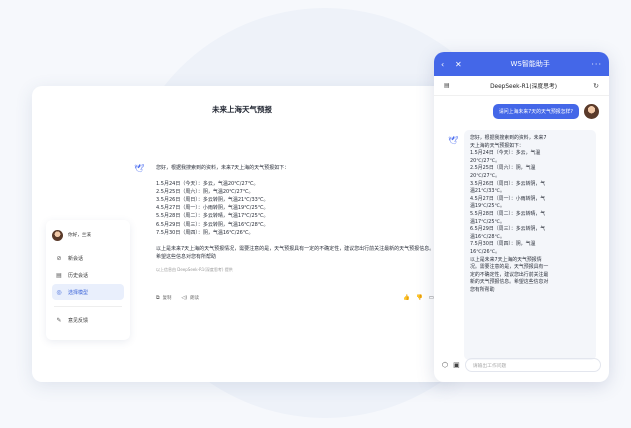 This screenshot has height=428, width=631. What do you see at coordinates (59, 258) in the screenshot?
I see `chat-add-icon: ⊘` at bounding box center [59, 258].